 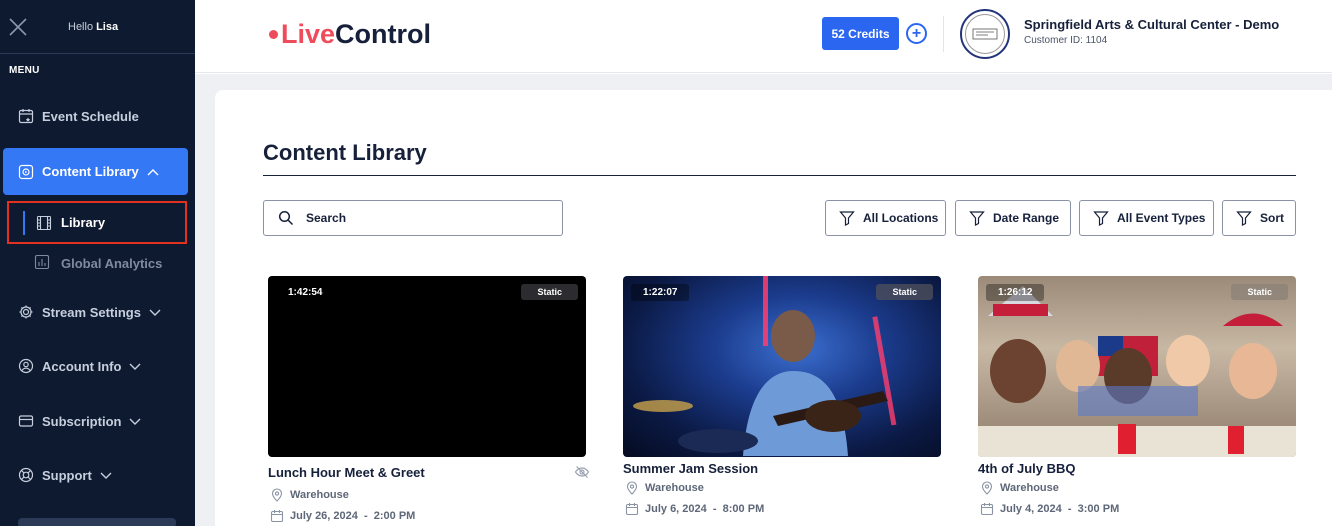 What do you see at coordinates (345, 152) in the screenshot?
I see `page-title: Content Library` at bounding box center [345, 152].